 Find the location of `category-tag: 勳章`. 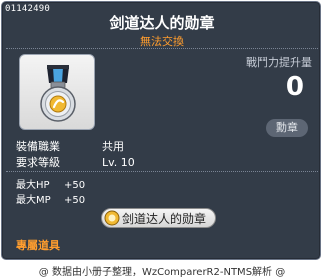

category-tag: 勳章 is located at coordinates (287, 128).